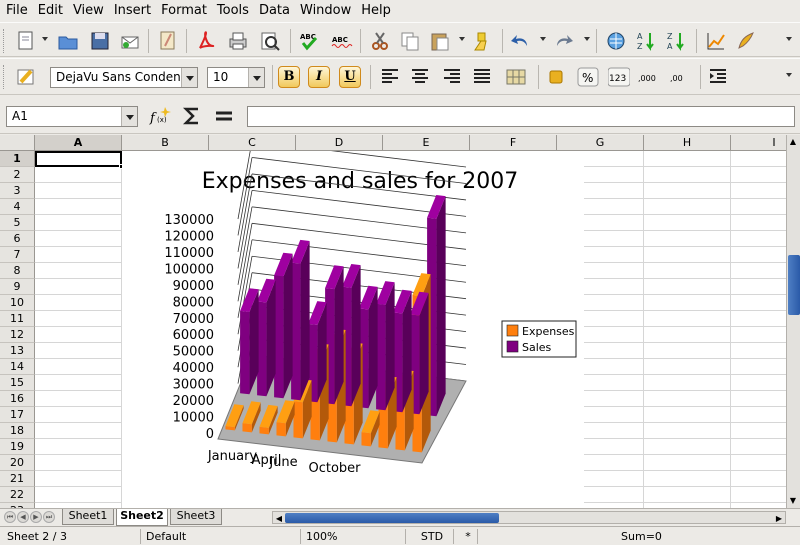 The image size is (800, 545). I want to click on menu-window: Window, so click(326, 11).